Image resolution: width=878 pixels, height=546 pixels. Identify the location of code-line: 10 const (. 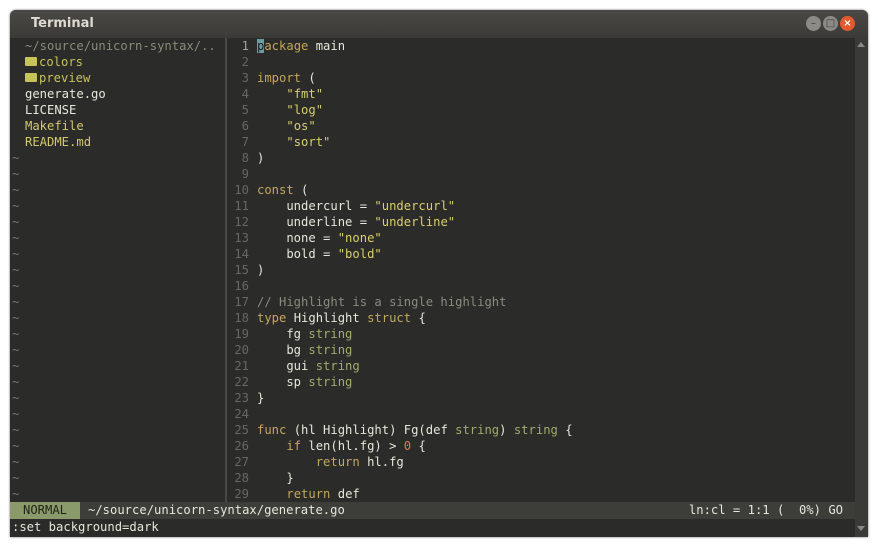
(541, 190).